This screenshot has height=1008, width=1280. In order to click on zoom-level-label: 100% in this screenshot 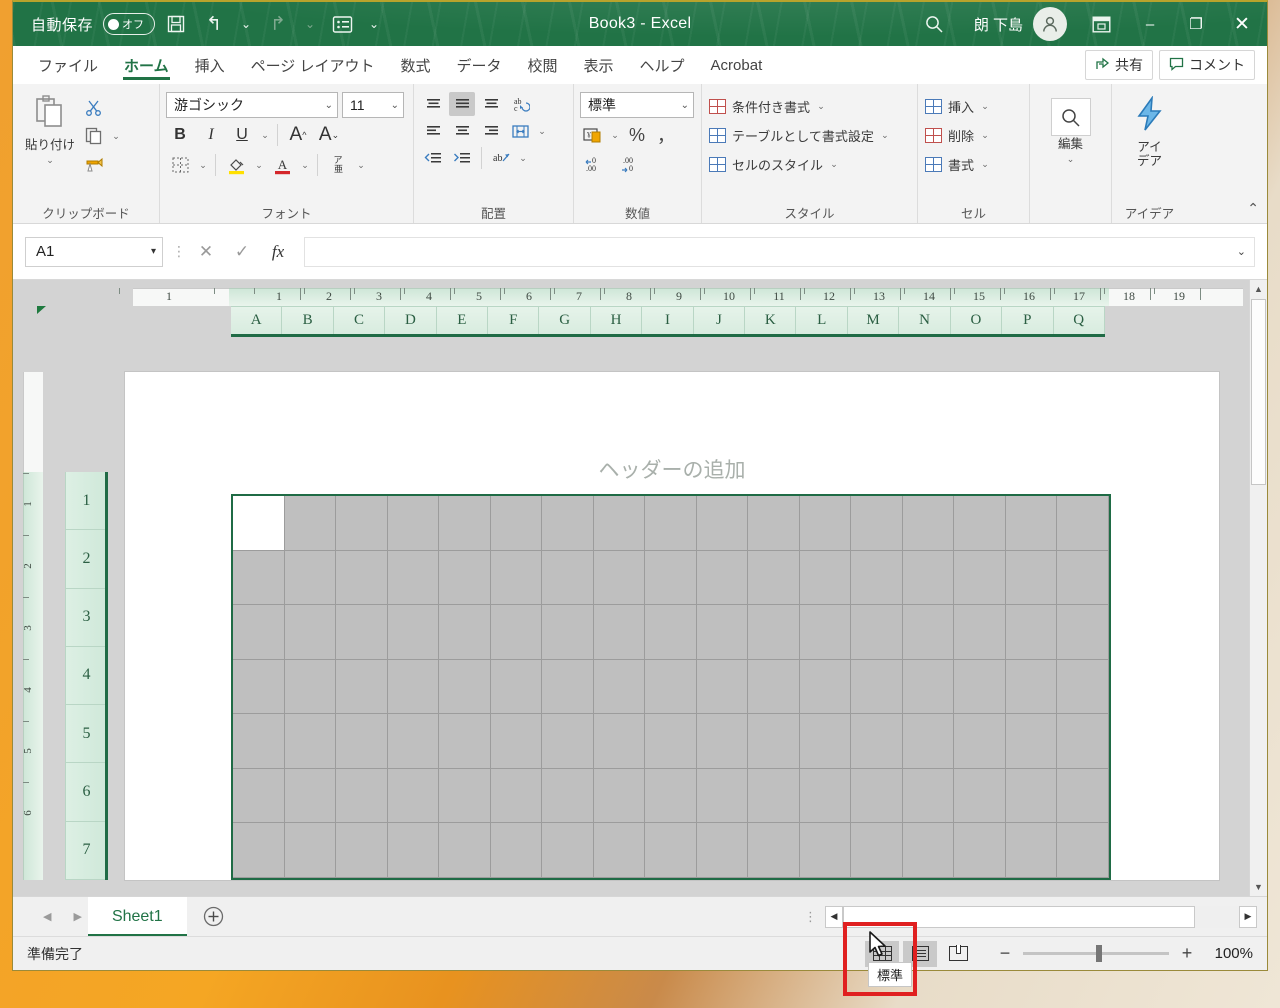, I will do `click(1229, 953)`.